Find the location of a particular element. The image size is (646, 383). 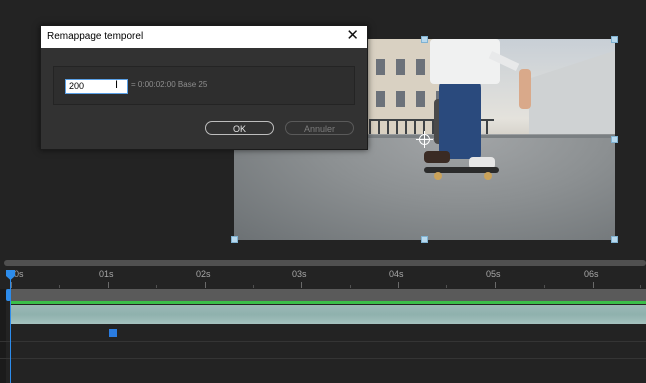

frame-skater-shoe is located at coordinates (437, 157).